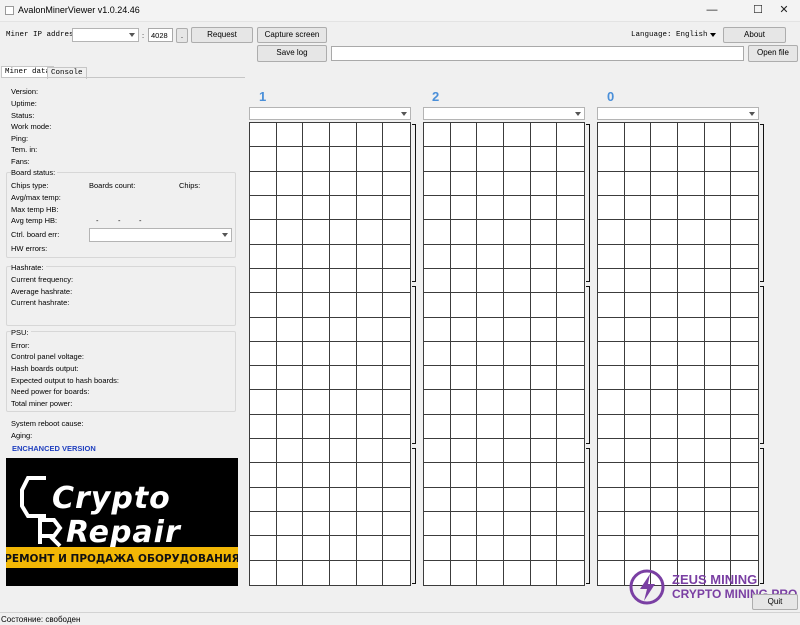 The image size is (800, 625). I want to click on port-input: 4028, so click(160, 35).